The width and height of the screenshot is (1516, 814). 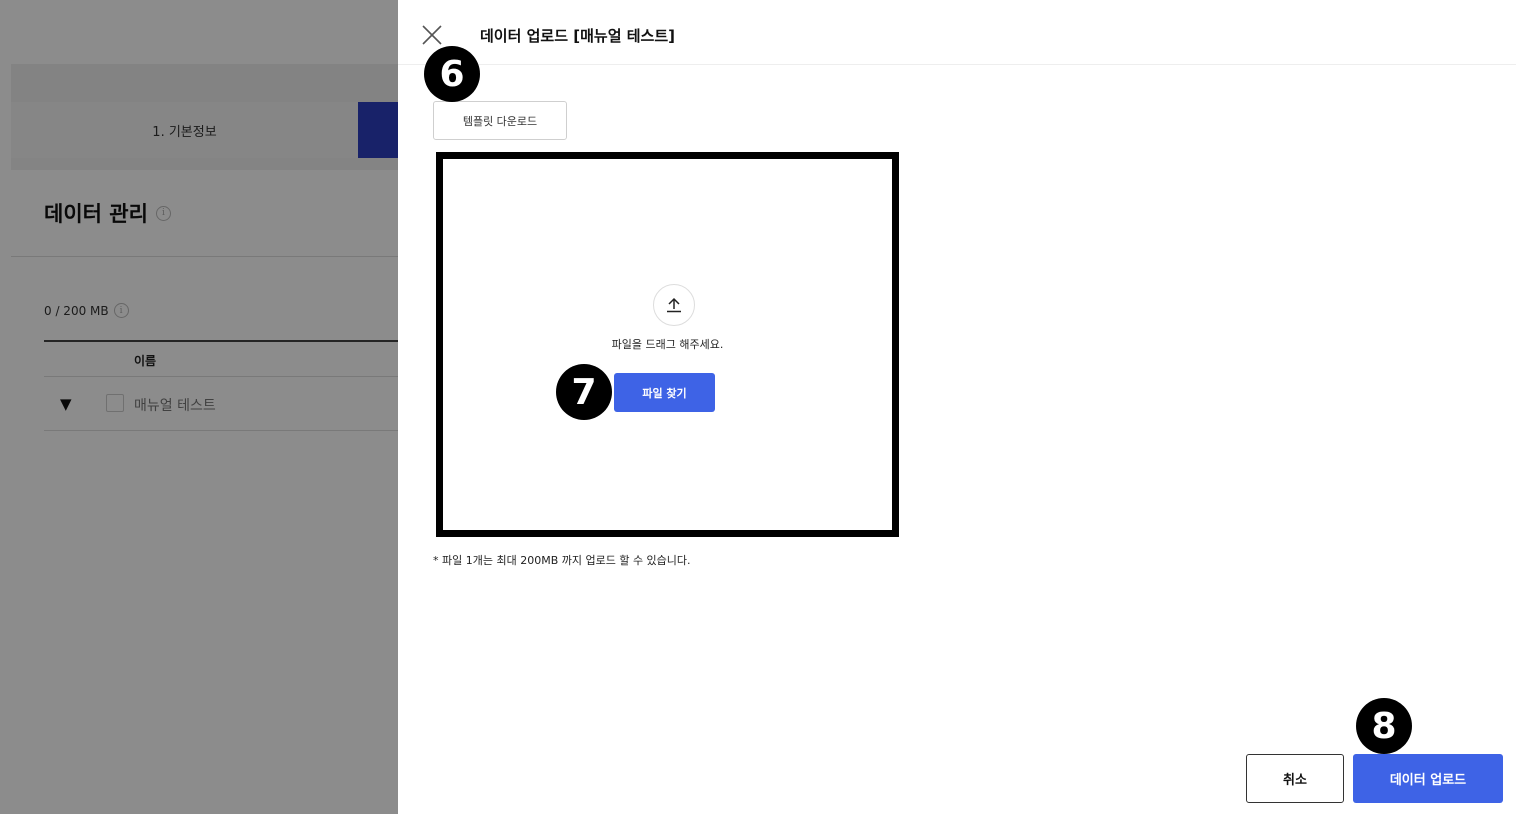 I want to click on drawer-header: 데이터 업로드 [매뉴얼 테스트], so click(x=957, y=32).